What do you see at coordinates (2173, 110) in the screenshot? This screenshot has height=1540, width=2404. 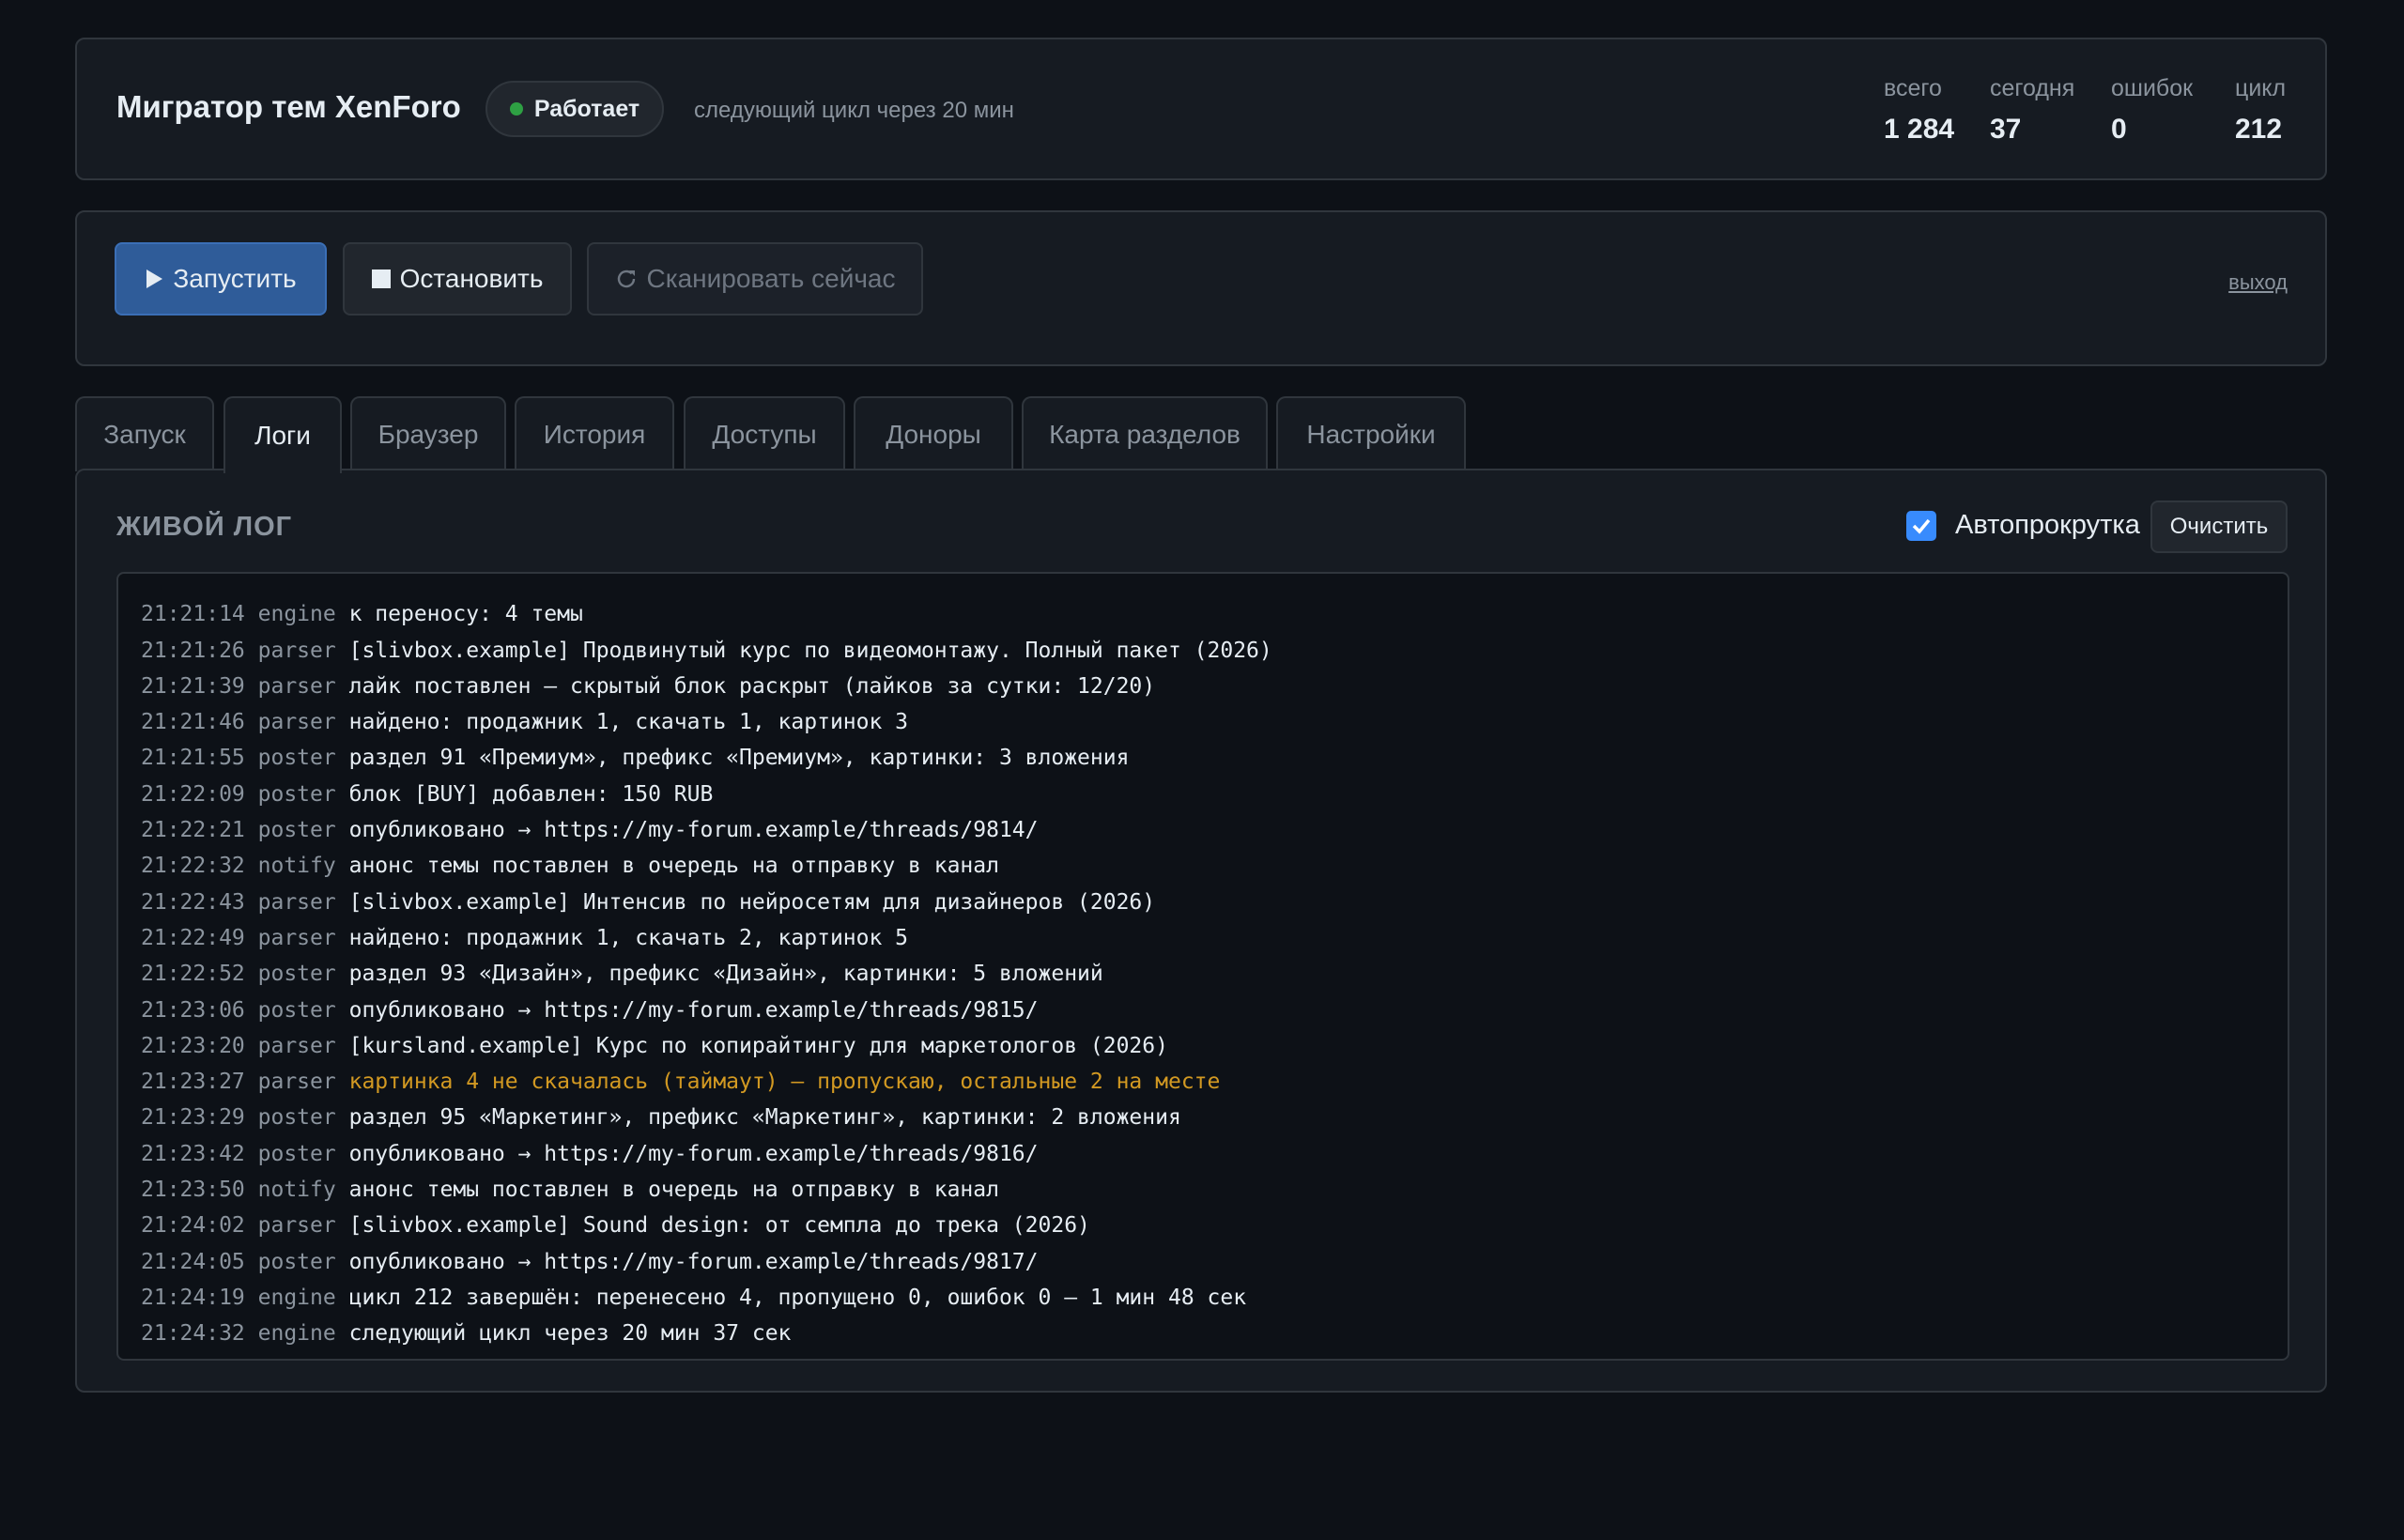 I see `stat-errors: ошибок 0` at bounding box center [2173, 110].